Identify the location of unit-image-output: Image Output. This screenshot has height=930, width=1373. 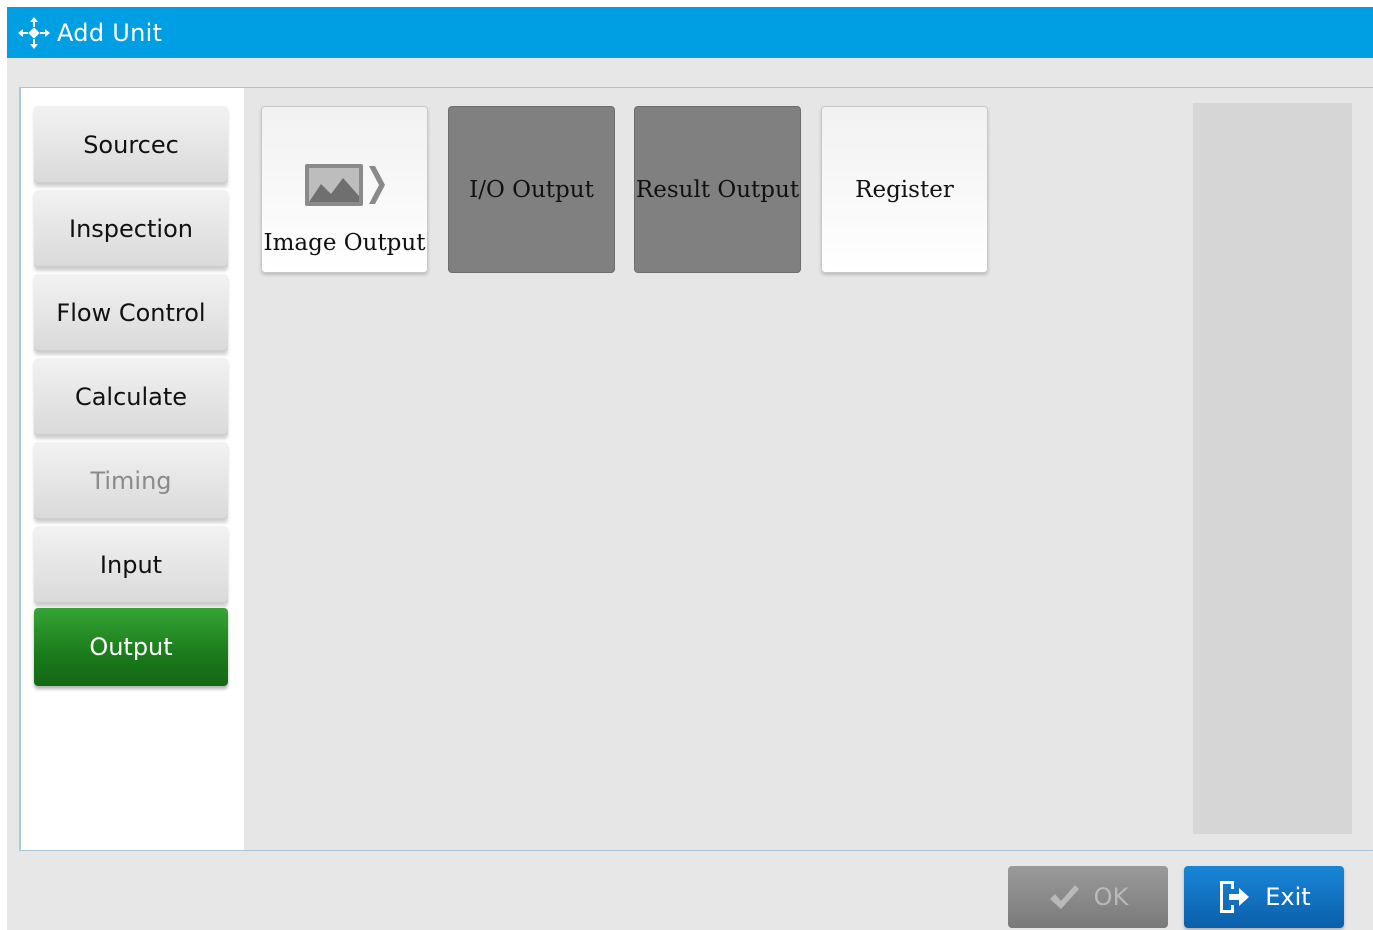
(344, 189).